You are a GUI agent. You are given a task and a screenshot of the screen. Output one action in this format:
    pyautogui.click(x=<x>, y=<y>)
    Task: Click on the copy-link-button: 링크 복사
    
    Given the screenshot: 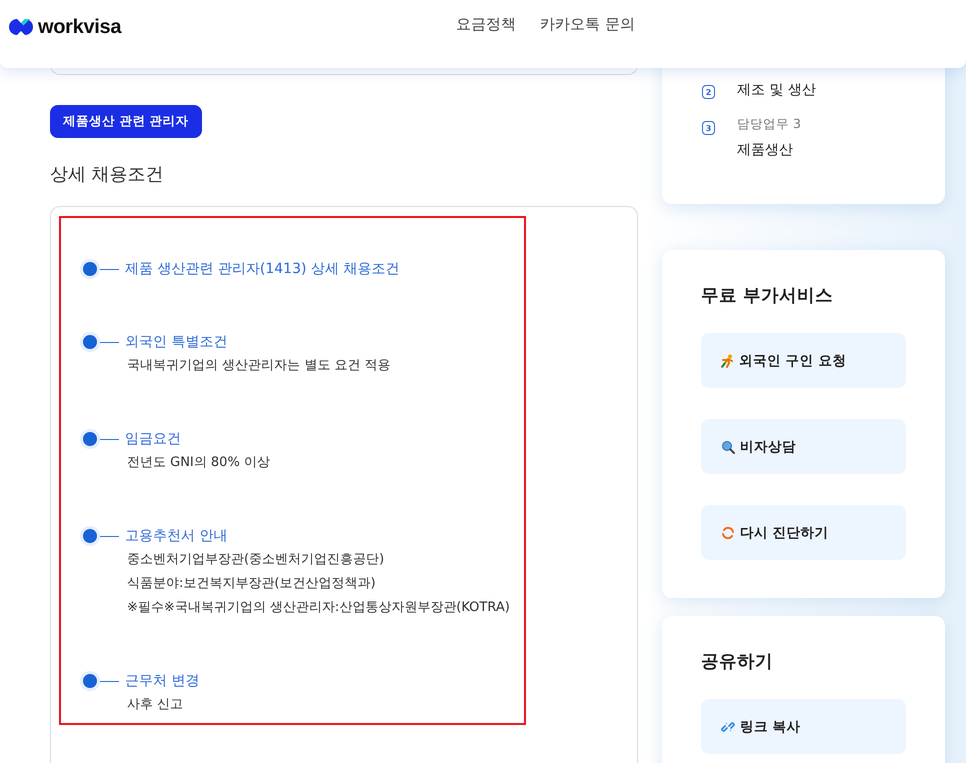 What is the action you would take?
    pyautogui.click(x=803, y=726)
    